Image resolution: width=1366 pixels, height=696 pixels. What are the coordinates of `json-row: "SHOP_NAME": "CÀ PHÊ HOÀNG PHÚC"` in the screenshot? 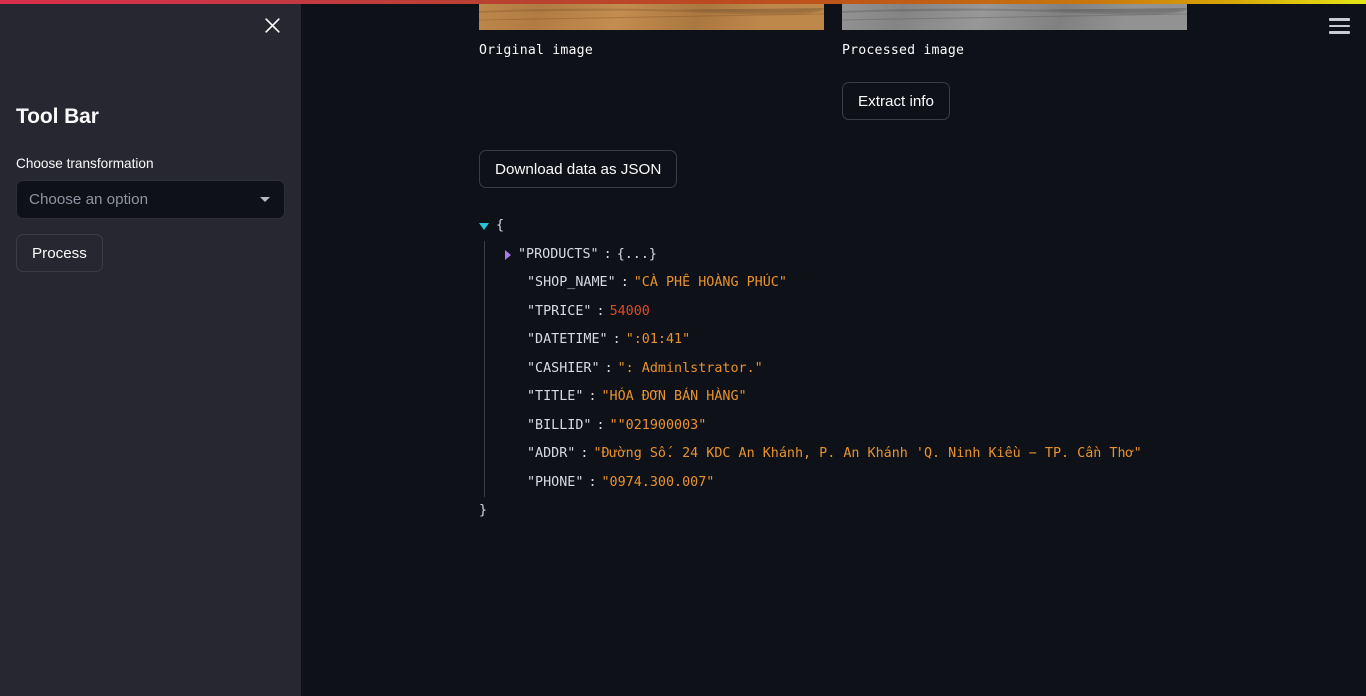 It's located at (851, 283).